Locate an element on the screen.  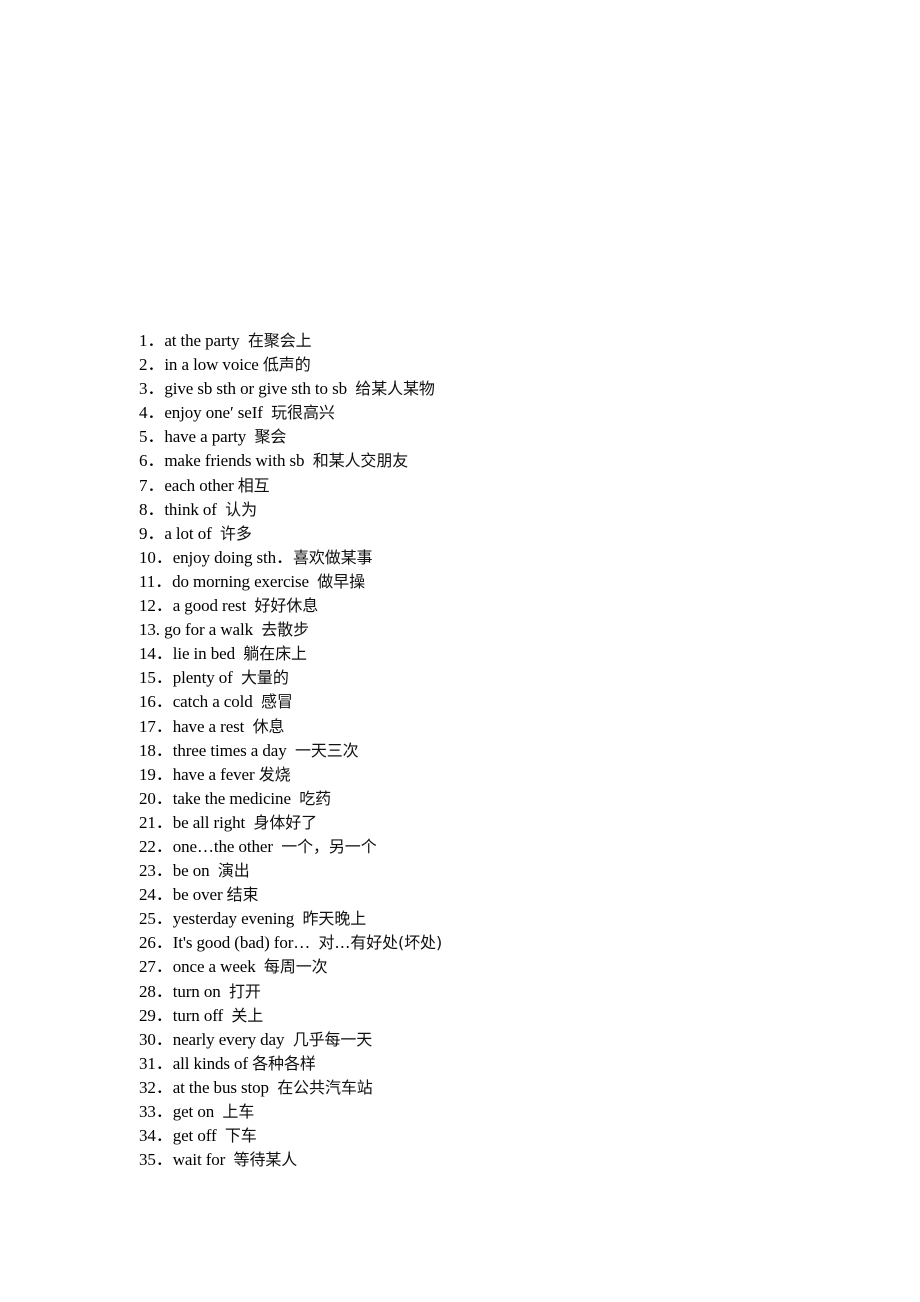
phrase-number: 20． is located at coordinates (156, 798).